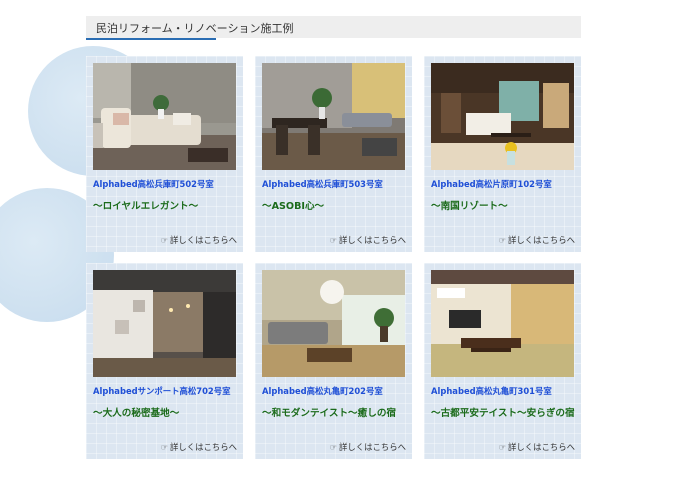 The image size is (700, 504). I want to click on room-name: Alphabed高松丸亀町301号室, so click(491, 391).